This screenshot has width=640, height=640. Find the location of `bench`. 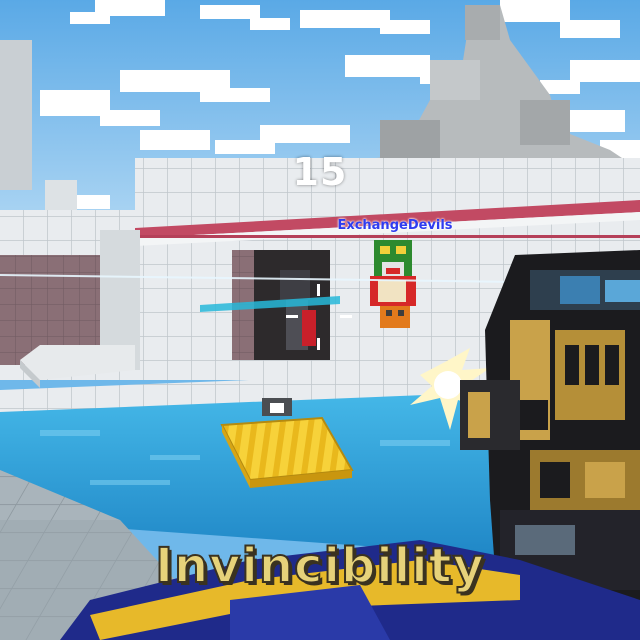

bench is located at coordinates (77, 366).